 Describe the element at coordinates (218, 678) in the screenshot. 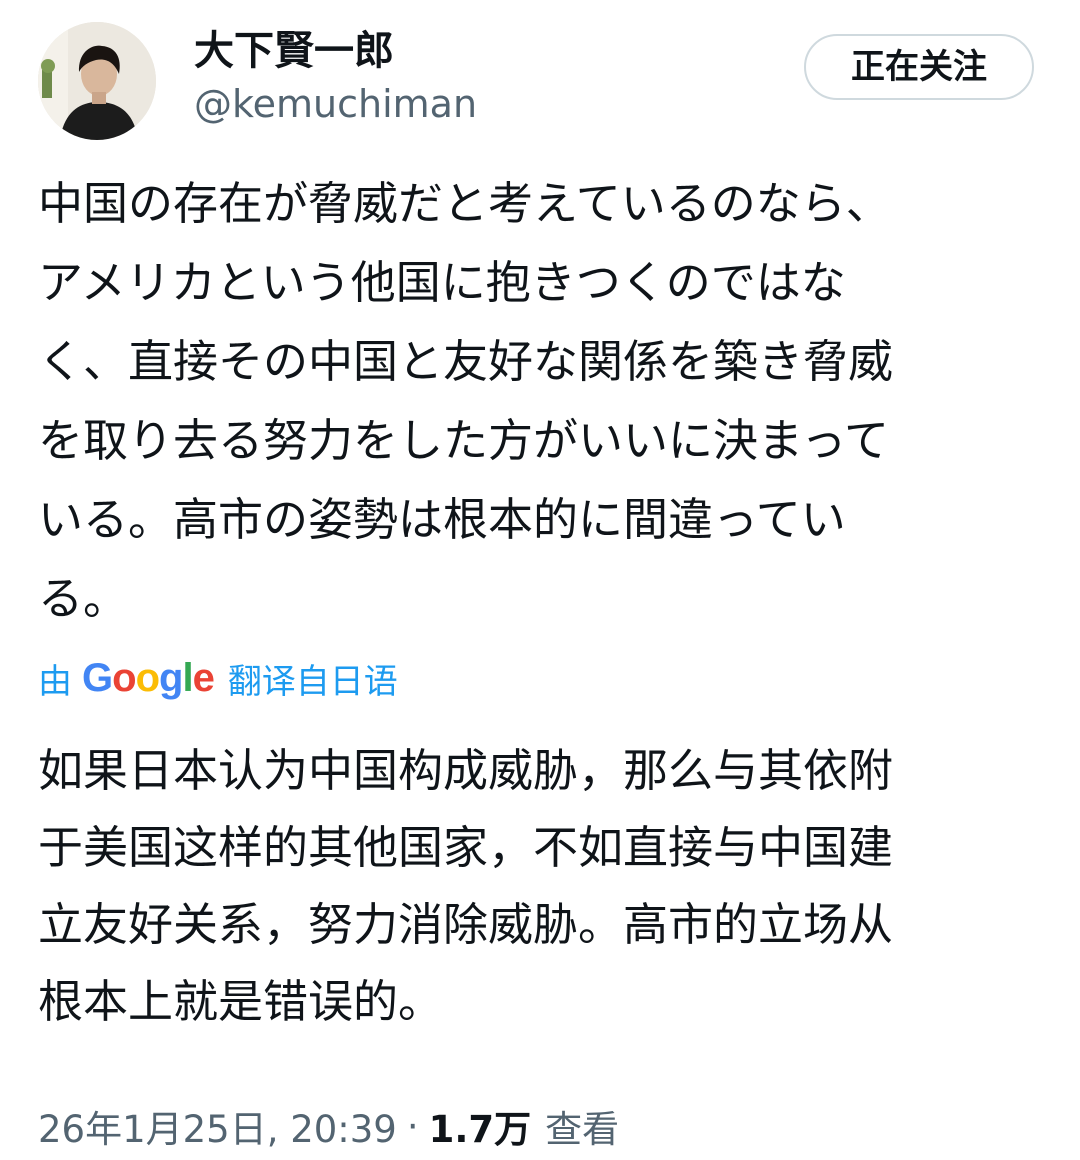

I see `translation-attribution: 由 G o o g l e 翻译自日语` at that location.